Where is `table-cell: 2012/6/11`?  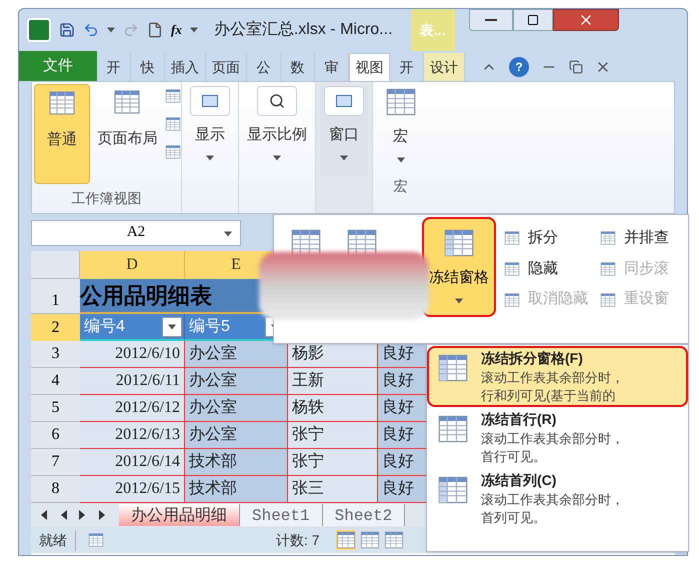
table-cell: 2012/6/11 is located at coordinates (132, 381).